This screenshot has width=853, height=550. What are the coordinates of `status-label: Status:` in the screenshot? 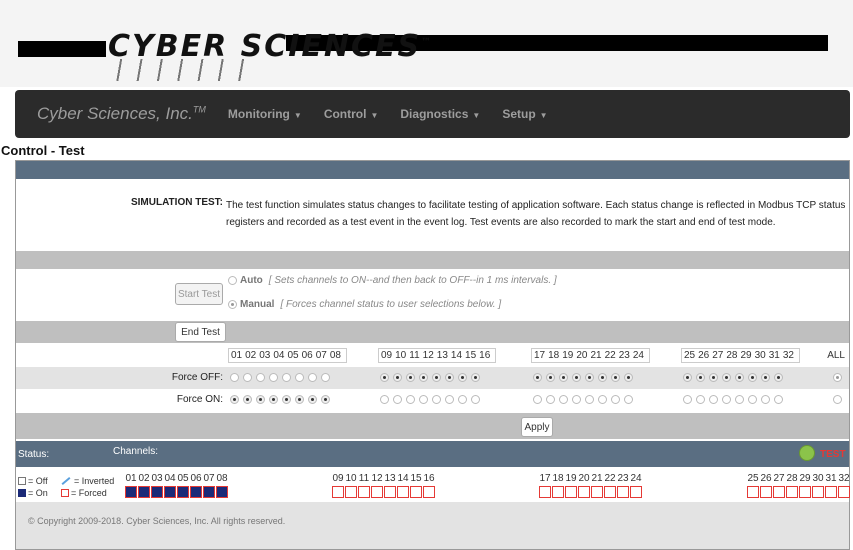 It's located at (34, 454).